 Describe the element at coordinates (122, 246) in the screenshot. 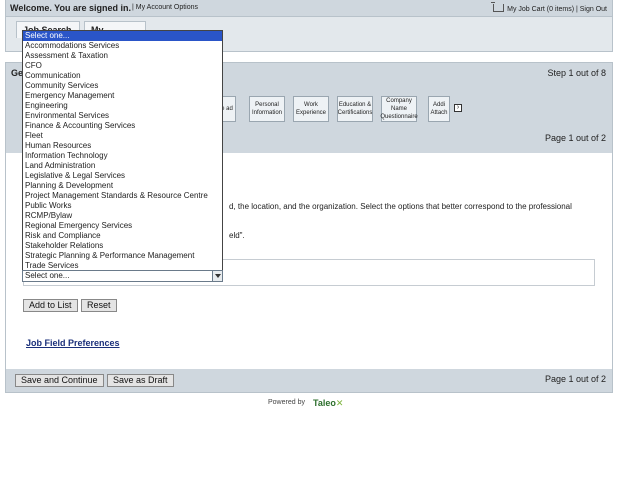

I see `dropdown-option: Stakeholder Relations` at that location.